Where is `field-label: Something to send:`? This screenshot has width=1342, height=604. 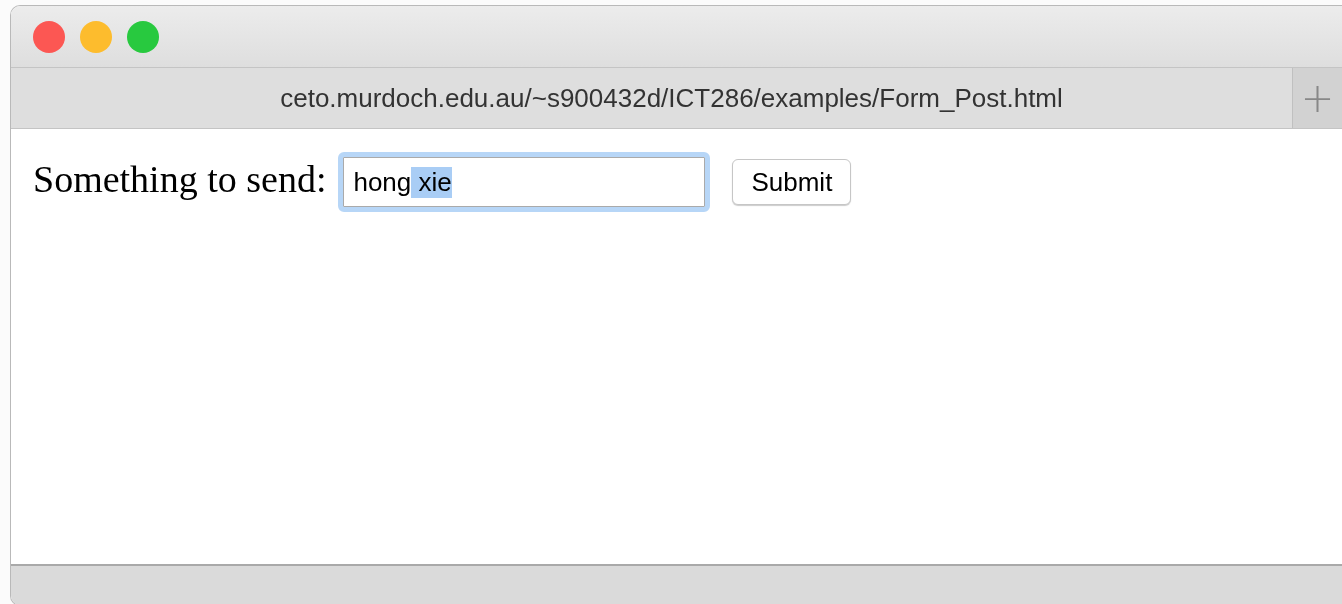
field-label: Something to send: is located at coordinates (180, 179).